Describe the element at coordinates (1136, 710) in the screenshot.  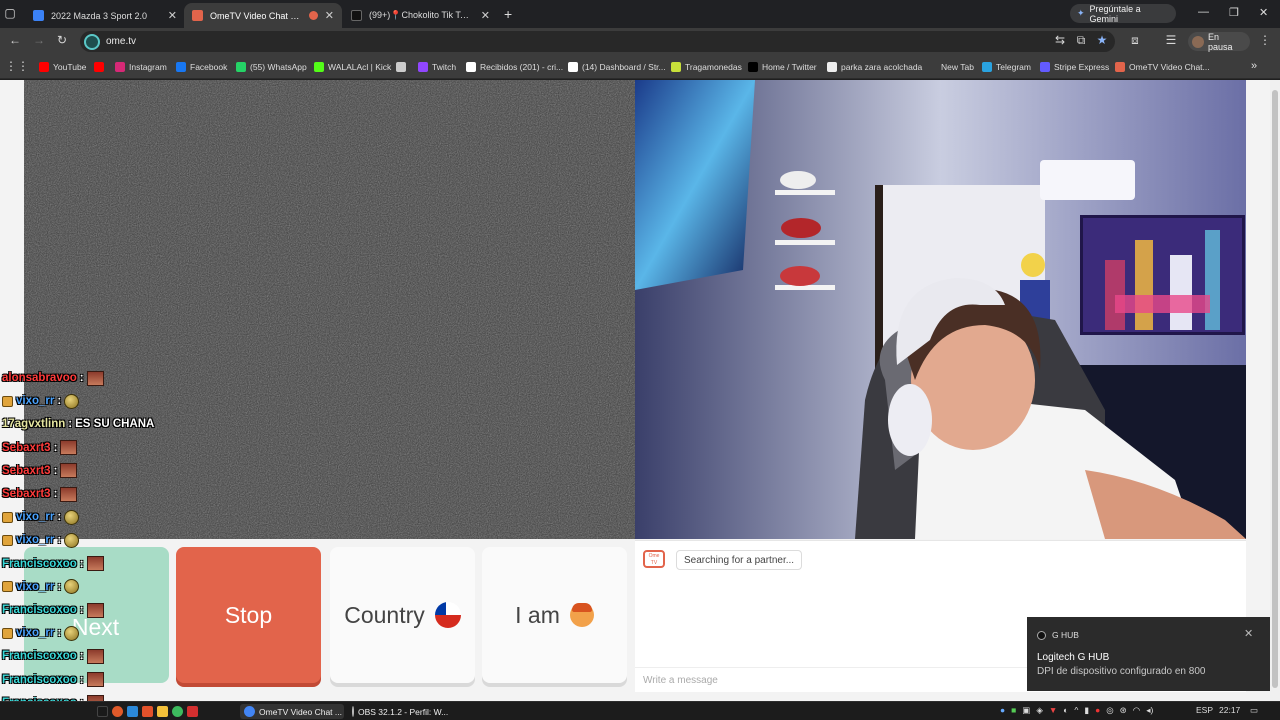
I see `wifi-icon: ◠` at that location.